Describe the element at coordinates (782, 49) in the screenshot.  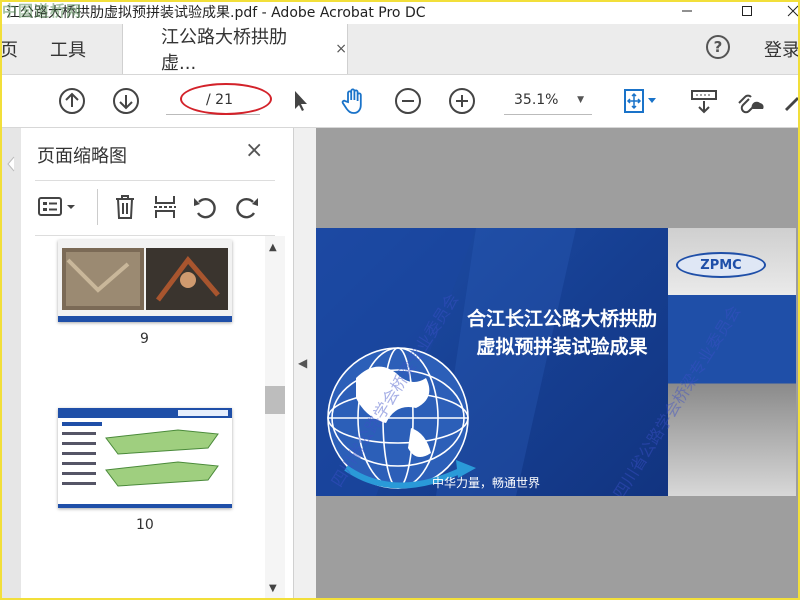
I see `login-button: 登录` at that location.